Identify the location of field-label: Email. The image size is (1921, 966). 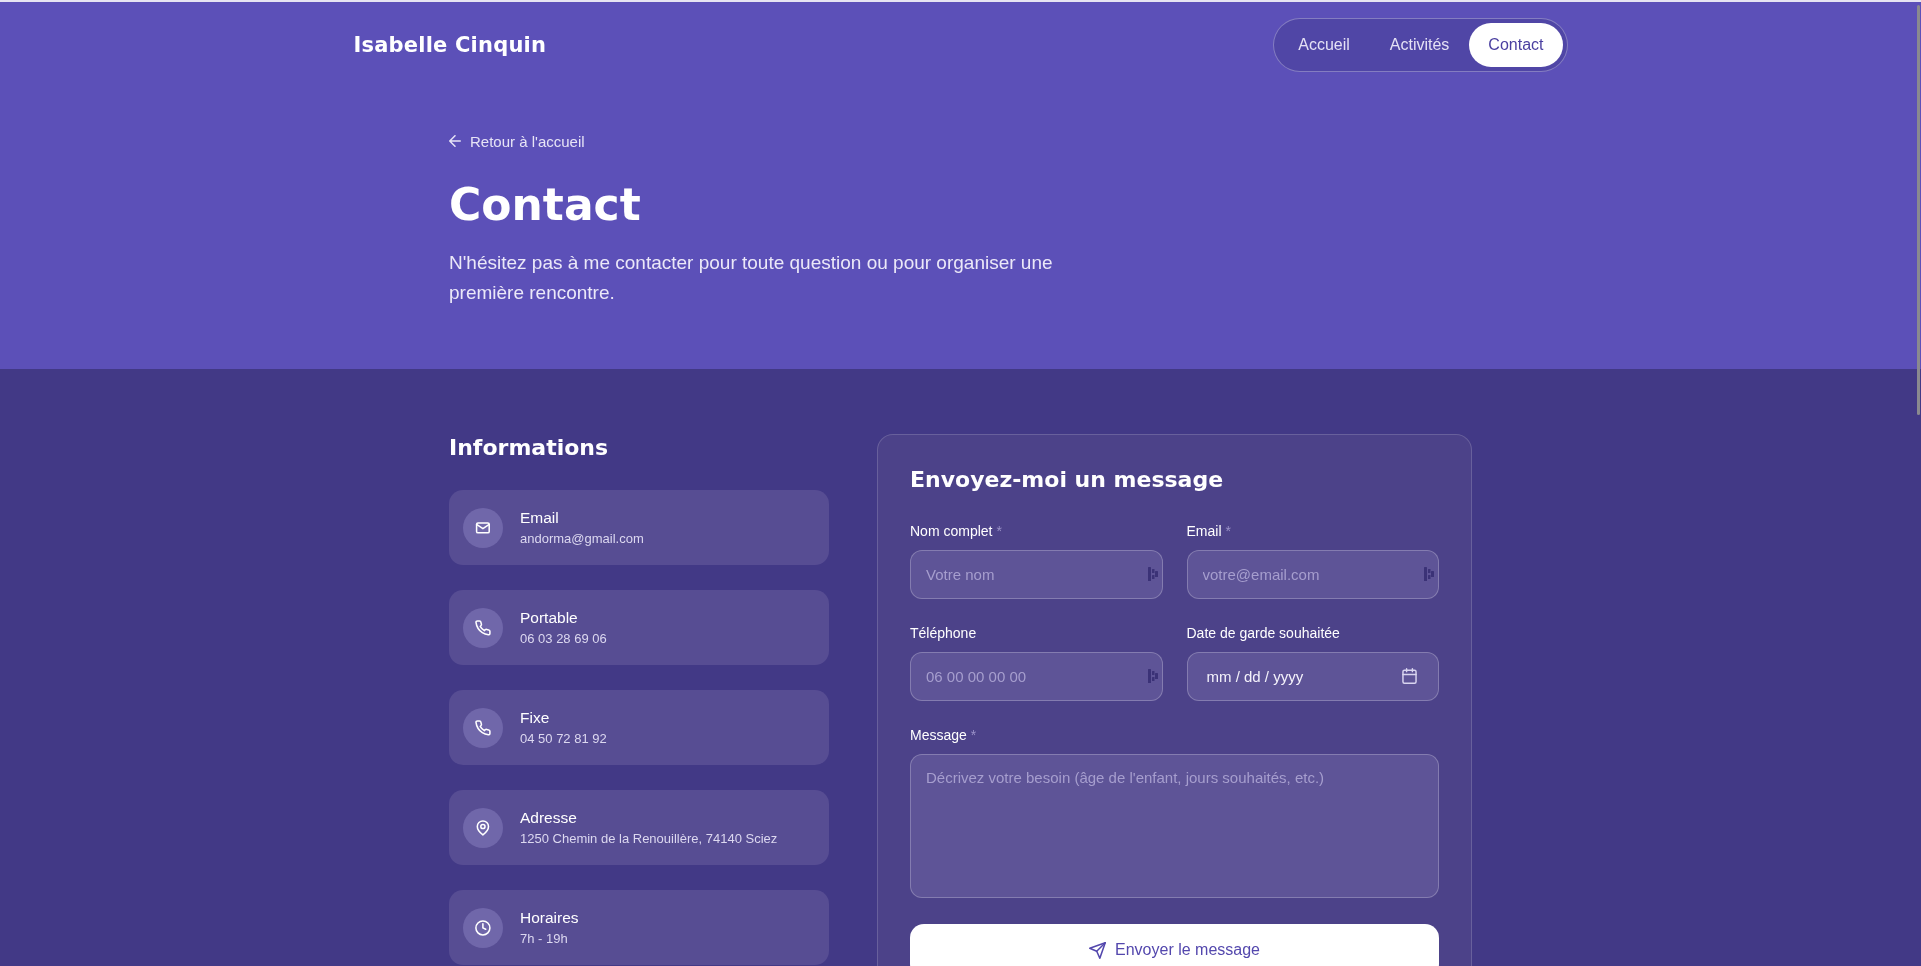
(1204, 531).